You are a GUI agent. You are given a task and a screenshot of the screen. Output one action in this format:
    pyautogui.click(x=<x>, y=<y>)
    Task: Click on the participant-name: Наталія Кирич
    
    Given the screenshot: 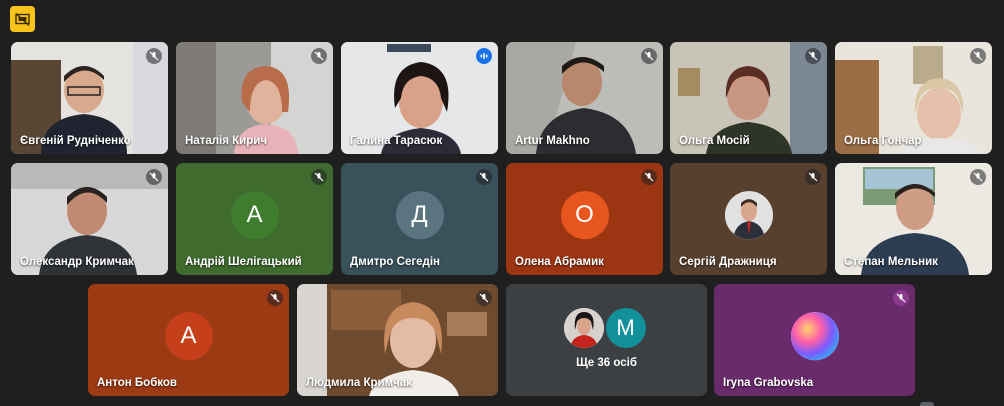 What is the action you would take?
    pyautogui.click(x=226, y=141)
    